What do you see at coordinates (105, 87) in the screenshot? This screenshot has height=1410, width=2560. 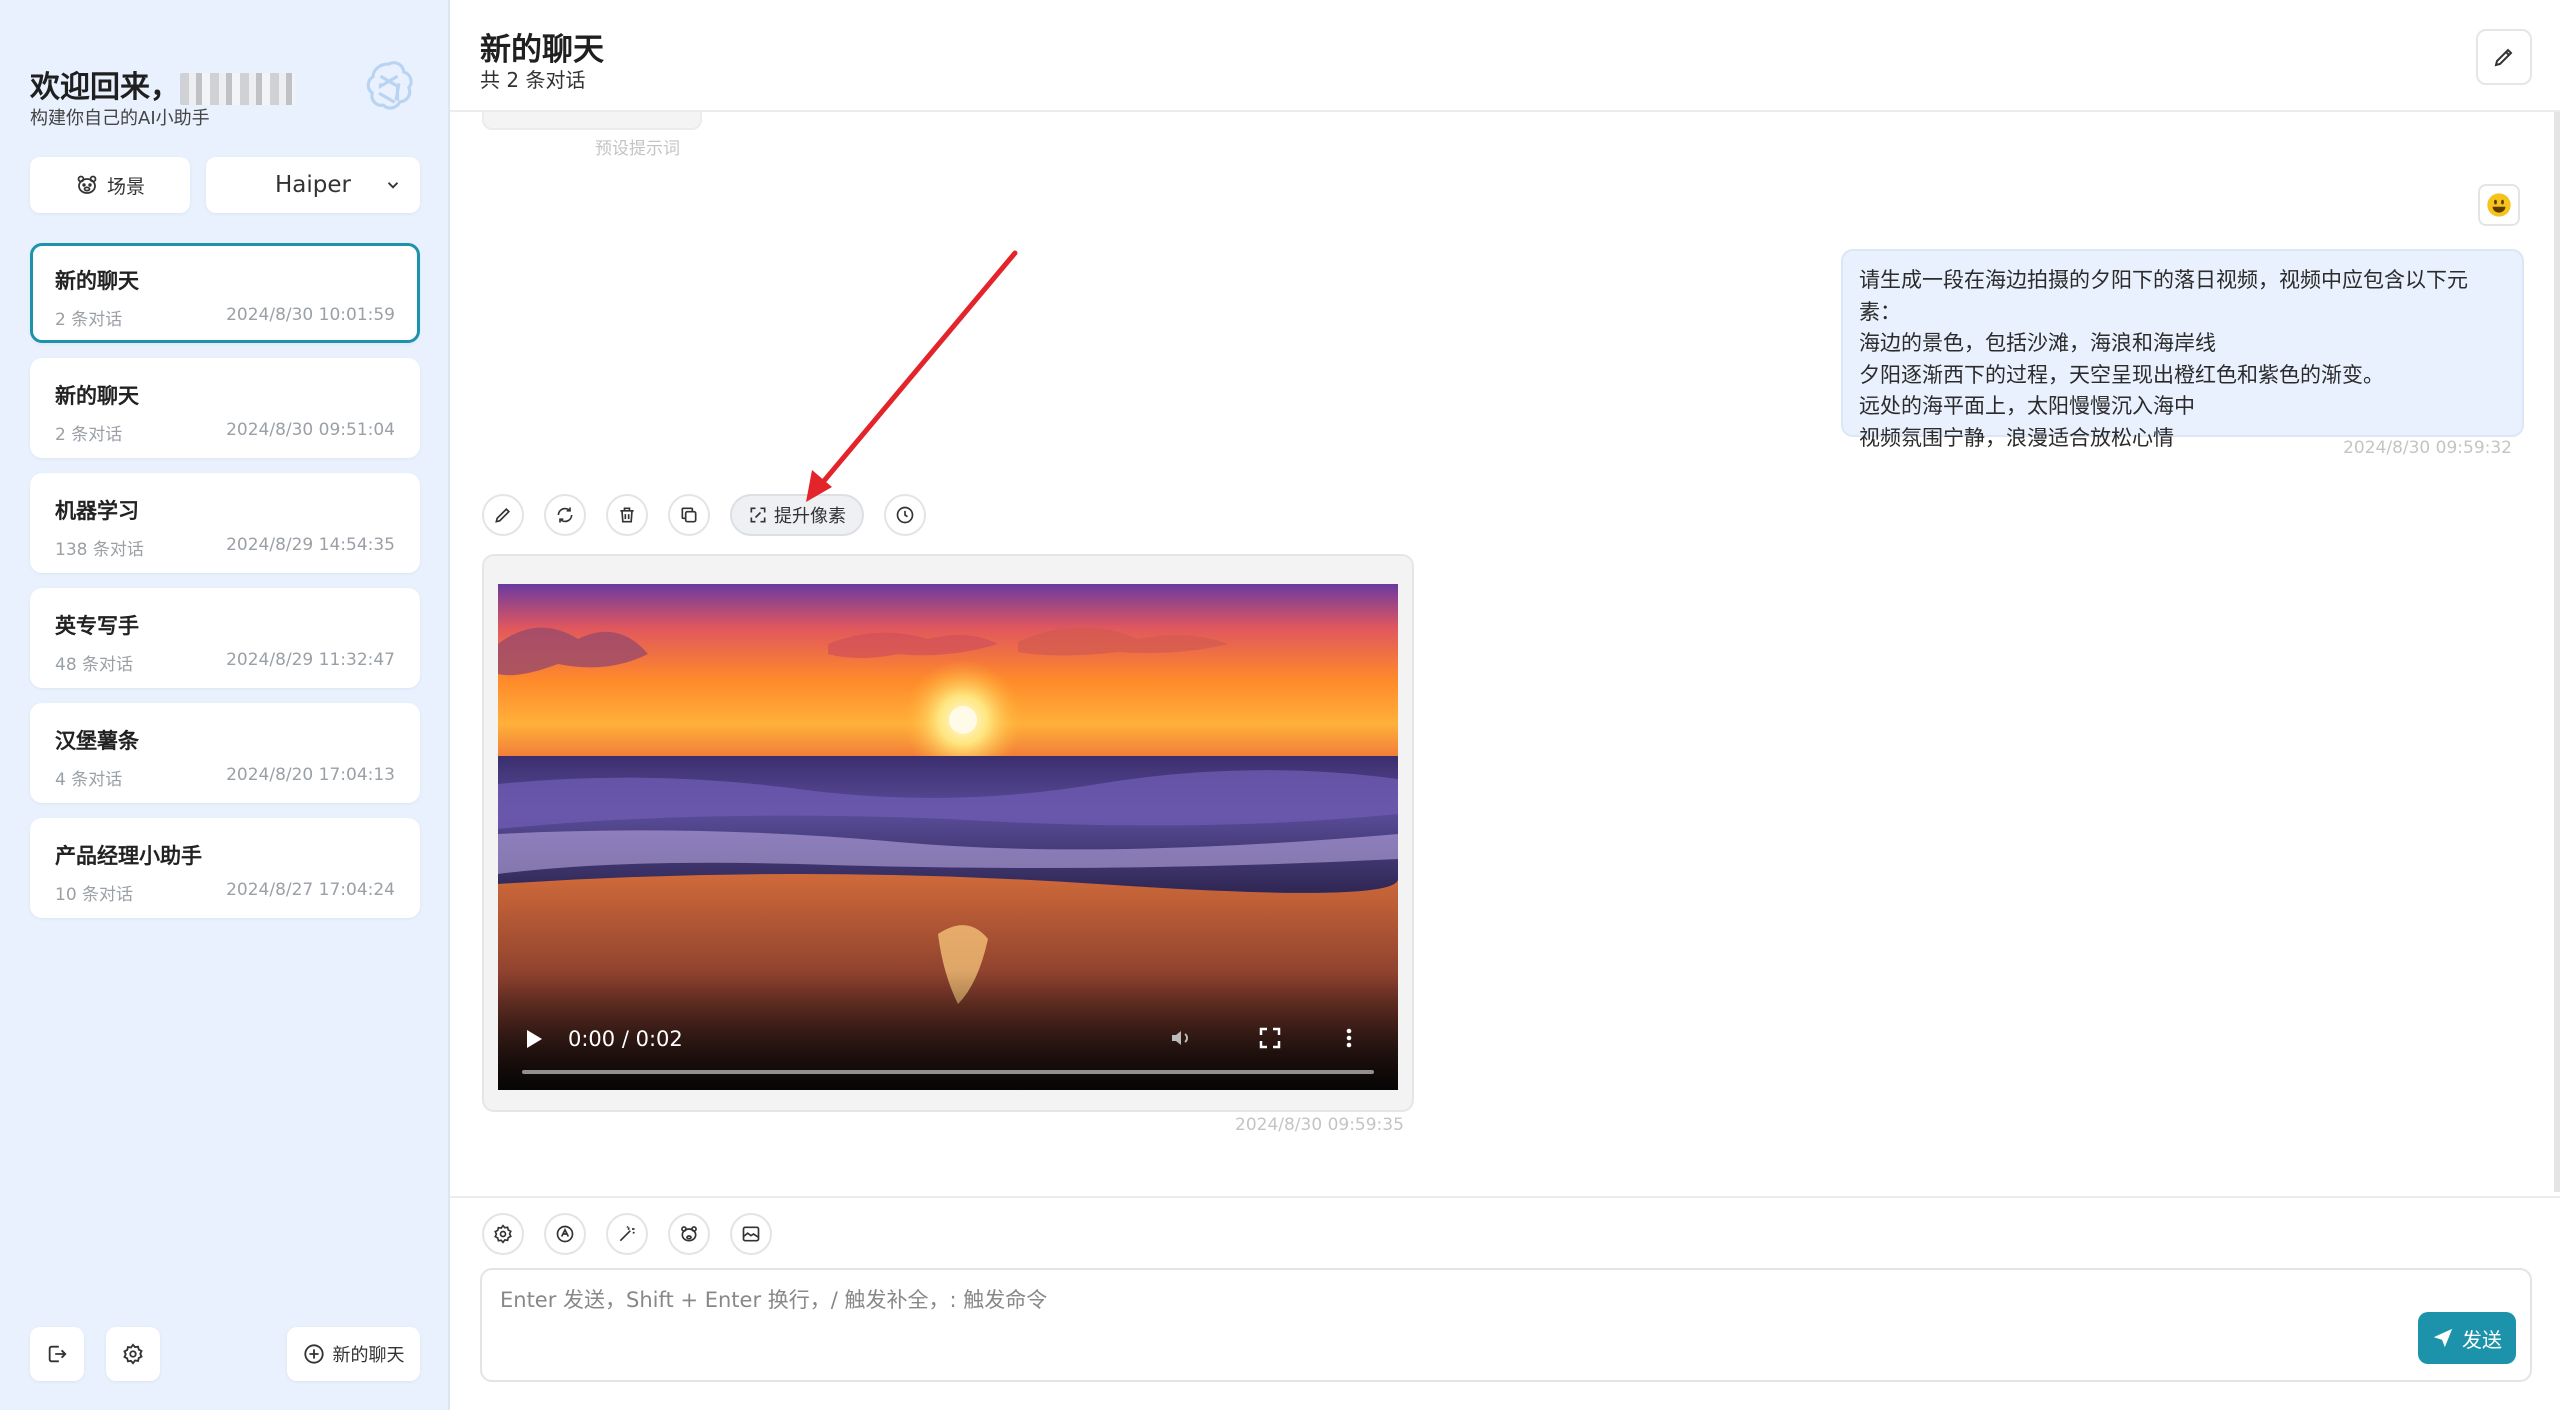 I see `welcome-text: 欢迎回来，` at bounding box center [105, 87].